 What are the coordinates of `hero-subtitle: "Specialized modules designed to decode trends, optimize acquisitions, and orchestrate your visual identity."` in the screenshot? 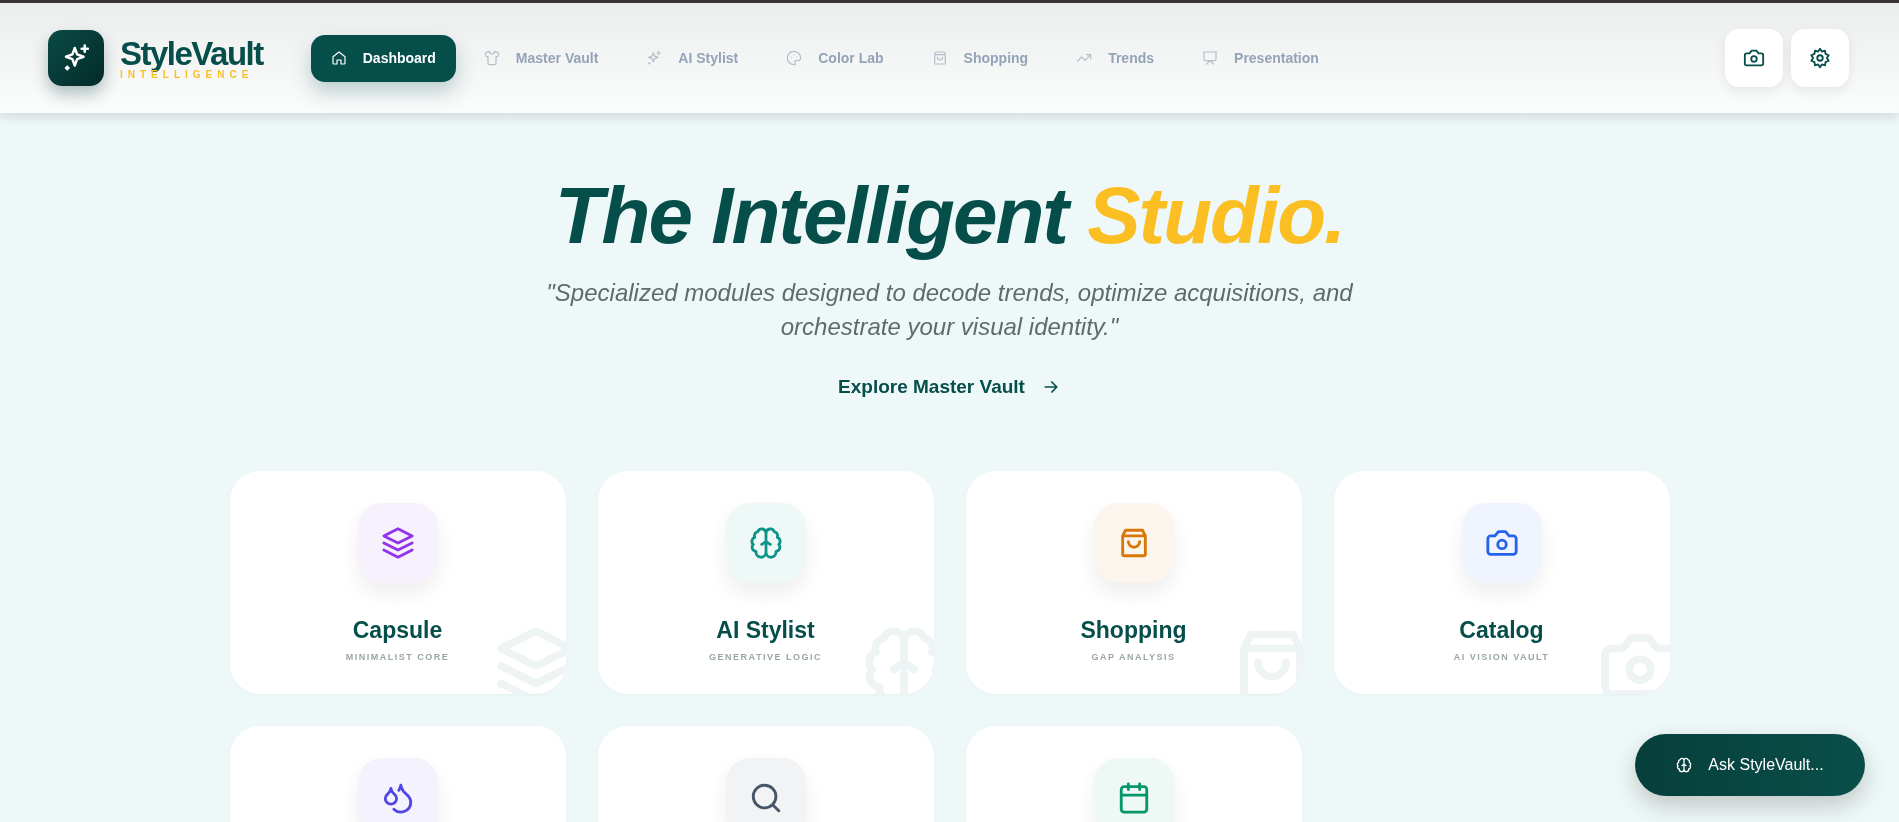 It's located at (949, 310).